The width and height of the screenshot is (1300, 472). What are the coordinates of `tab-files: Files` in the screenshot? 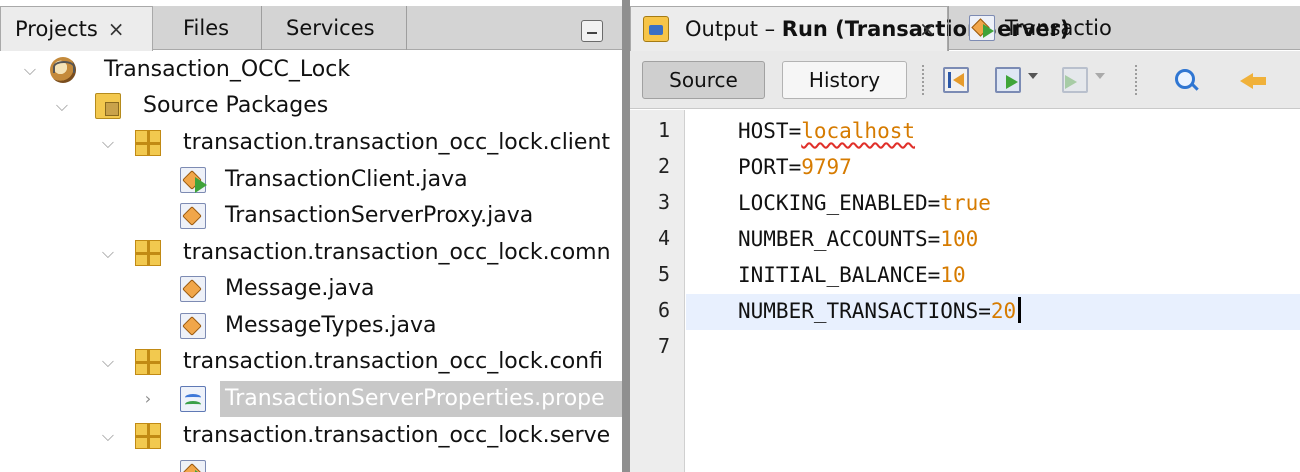 It's located at (207, 28).